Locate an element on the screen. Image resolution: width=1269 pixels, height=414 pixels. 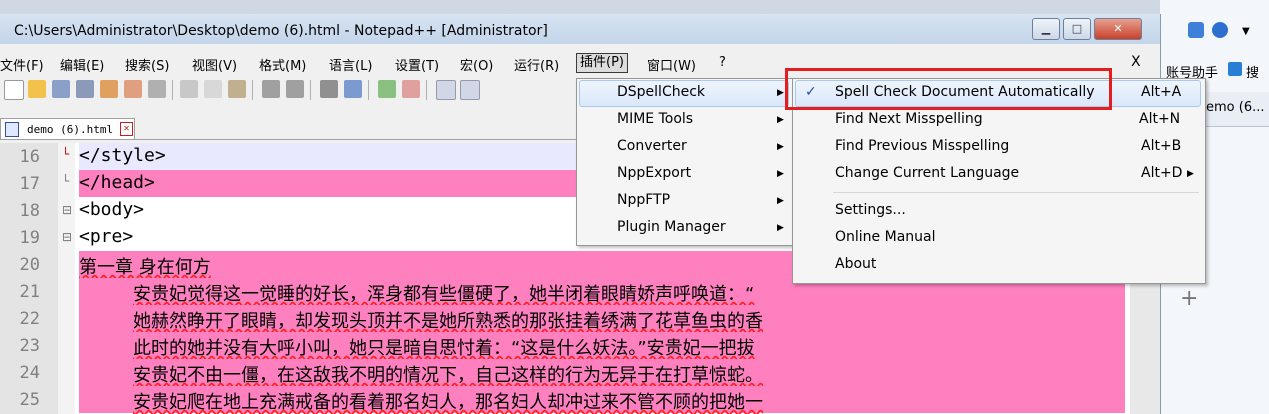
menu-format: 格式(M) is located at coordinates (282, 64).